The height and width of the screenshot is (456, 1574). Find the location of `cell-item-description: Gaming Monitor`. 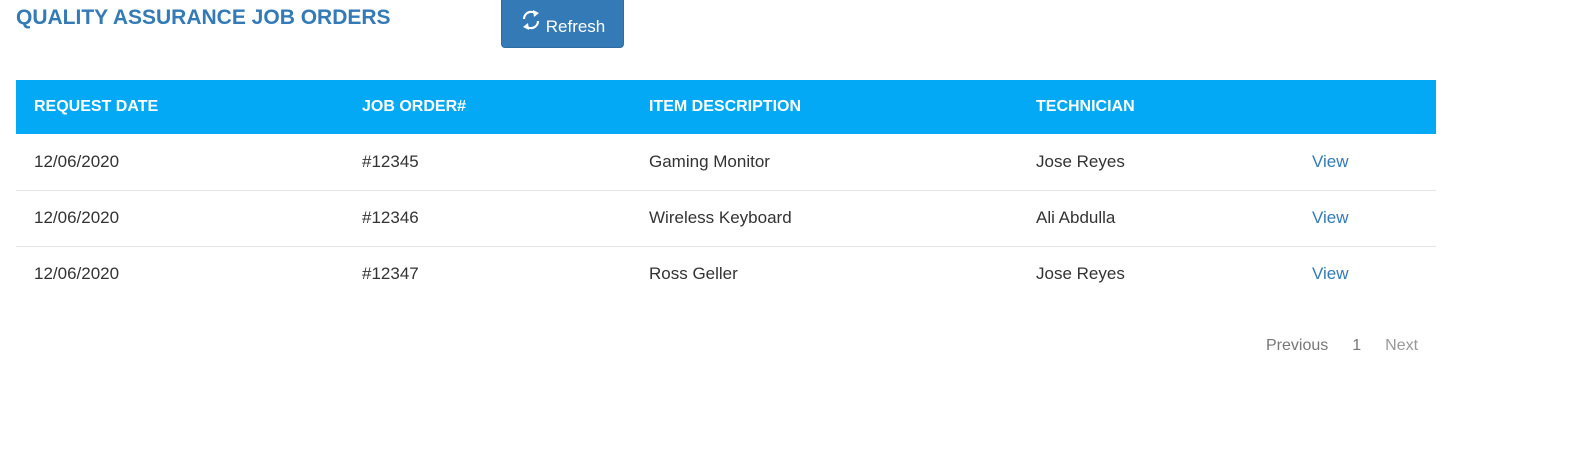

cell-item-description: Gaming Monitor is located at coordinates (709, 161).